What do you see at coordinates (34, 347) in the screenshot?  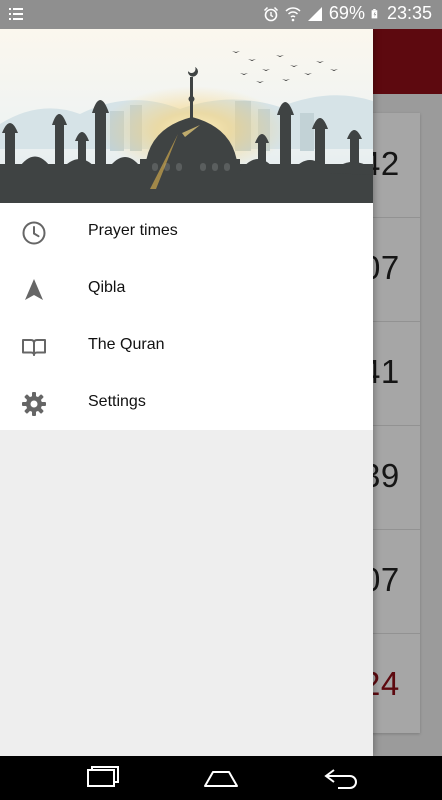 I see `book-icon` at bounding box center [34, 347].